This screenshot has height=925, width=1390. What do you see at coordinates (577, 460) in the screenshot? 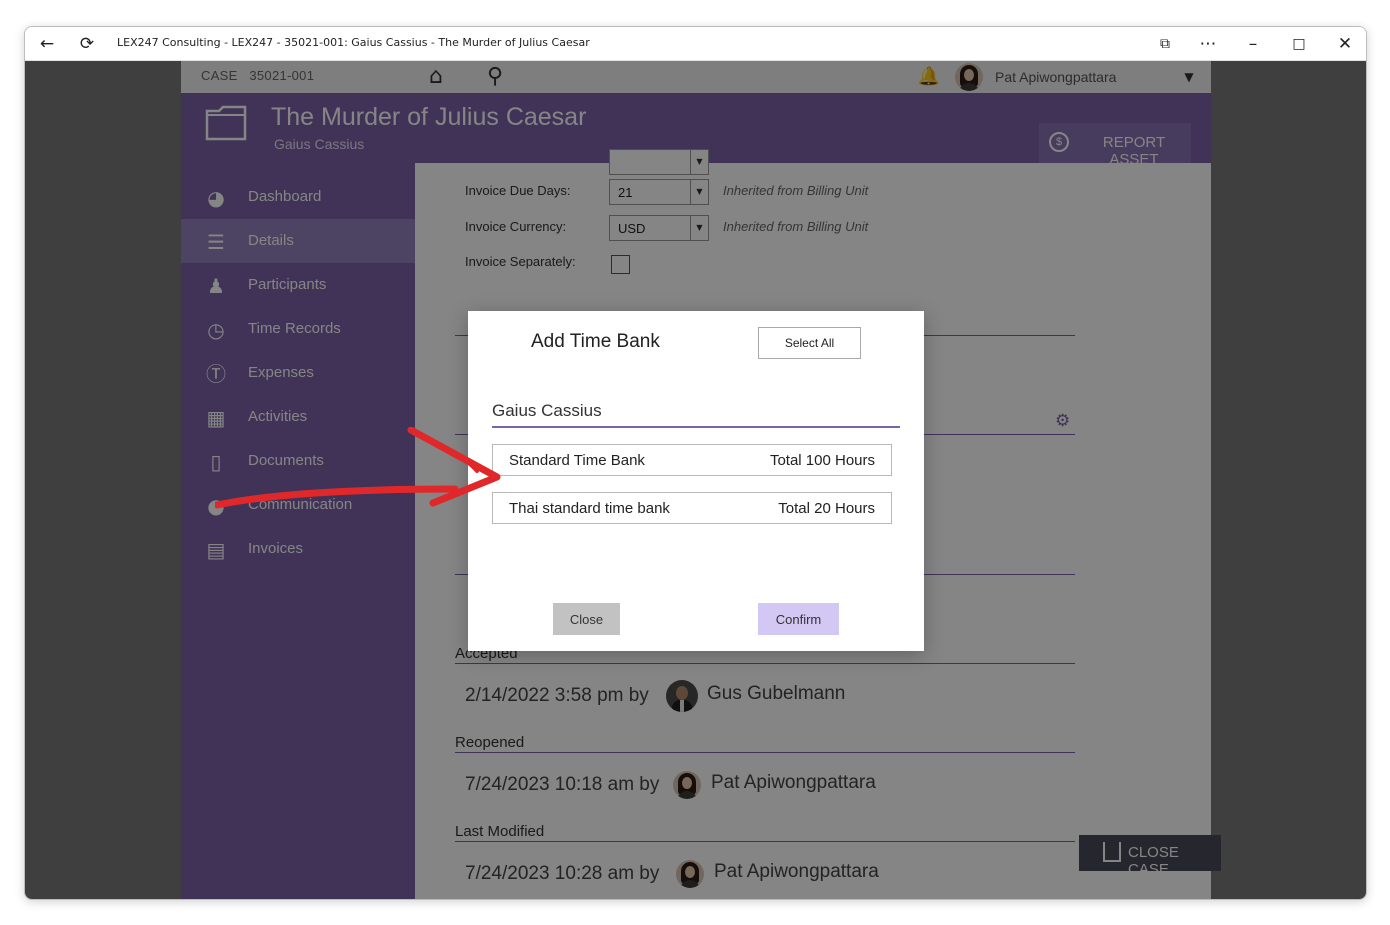
I see `time-bank-name: Standard Time Bank` at bounding box center [577, 460].